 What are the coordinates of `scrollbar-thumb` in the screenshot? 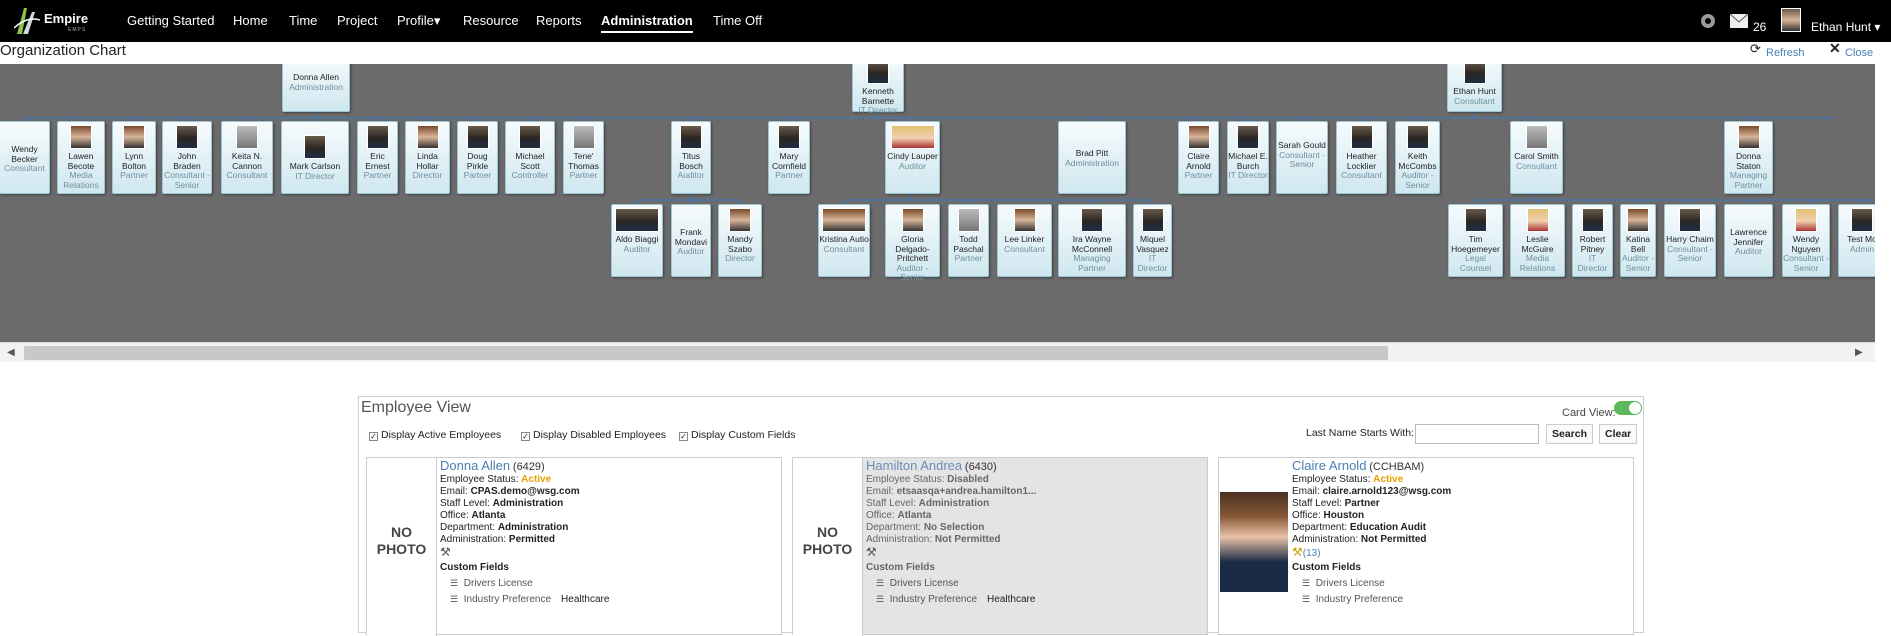 It's located at (706, 353).